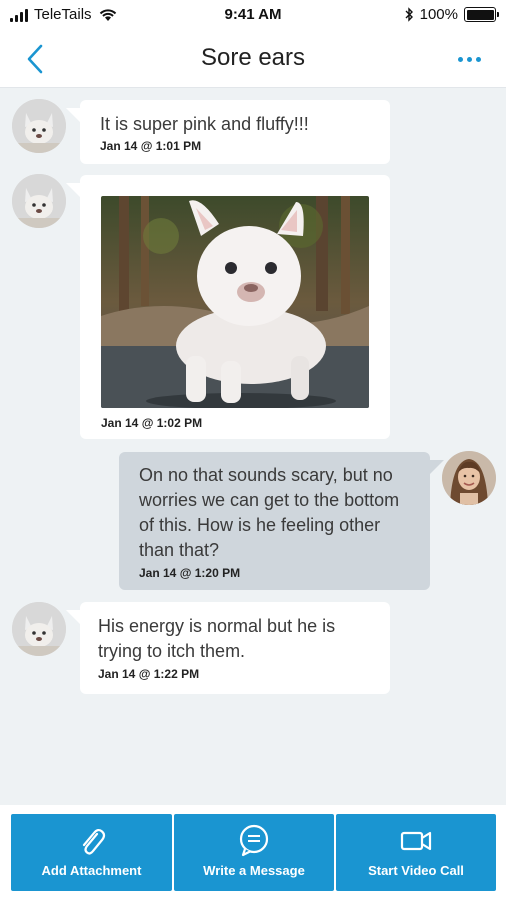  What do you see at coordinates (416, 841) in the screenshot?
I see `video-camera-icon` at bounding box center [416, 841].